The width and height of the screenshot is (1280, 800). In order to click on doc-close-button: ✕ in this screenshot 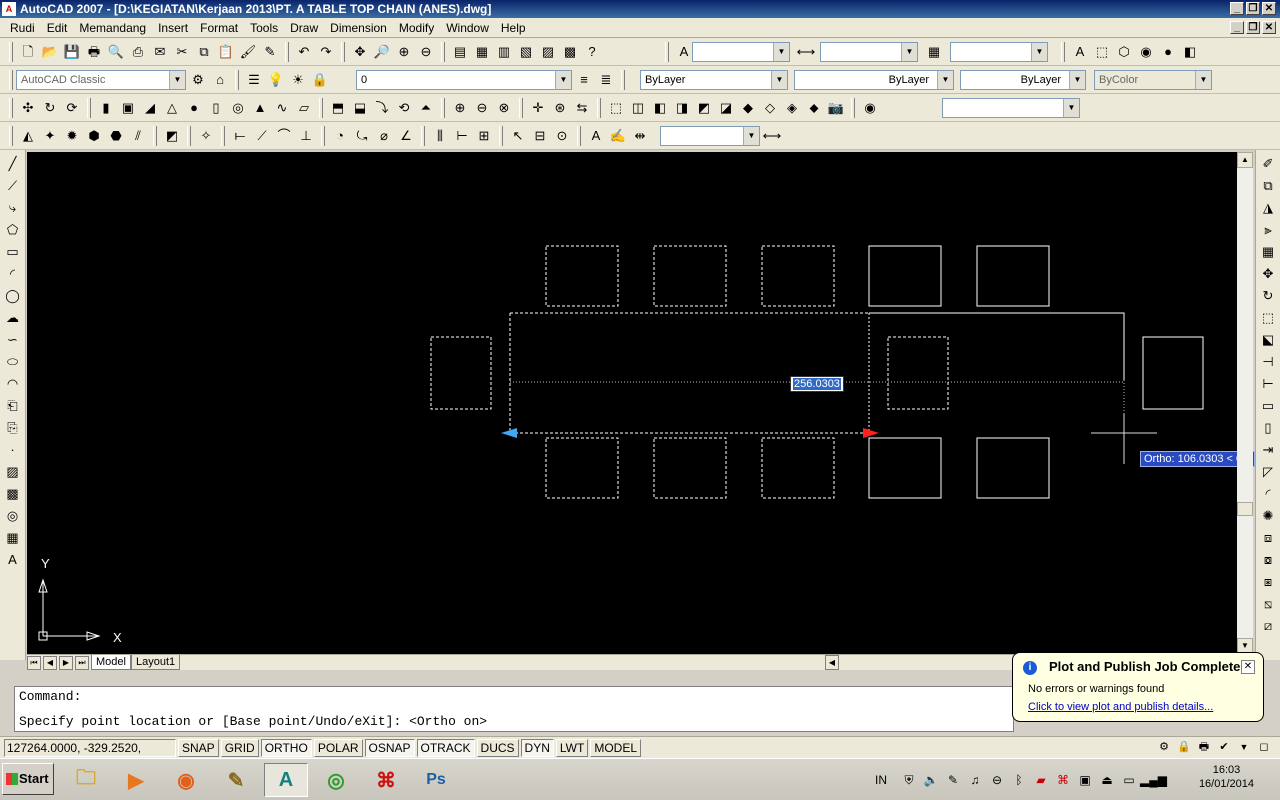, I will do `click(1269, 27)`.